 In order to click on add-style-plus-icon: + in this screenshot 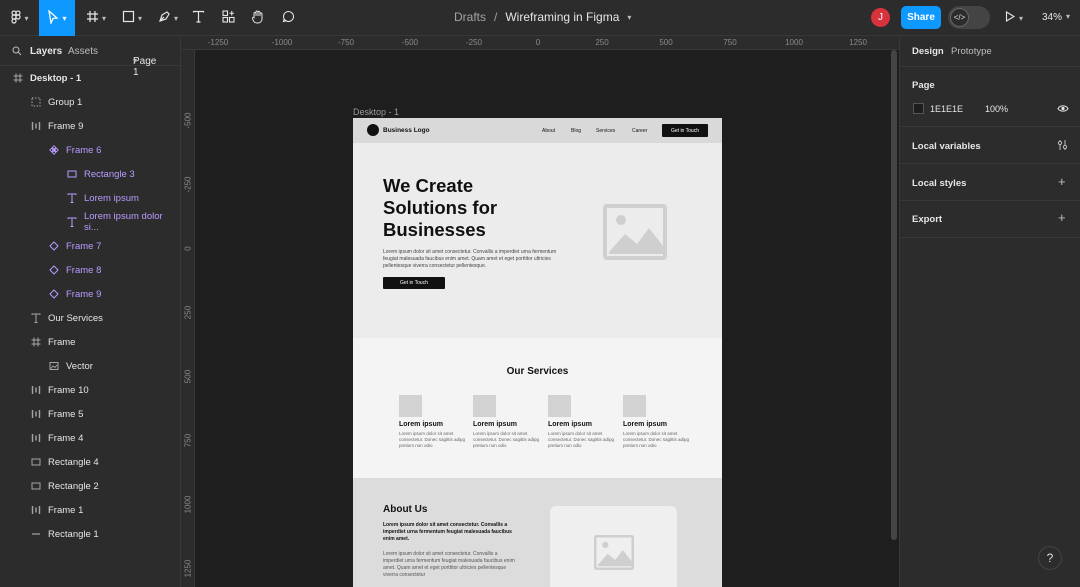, I will do `click(1062, 181)`.